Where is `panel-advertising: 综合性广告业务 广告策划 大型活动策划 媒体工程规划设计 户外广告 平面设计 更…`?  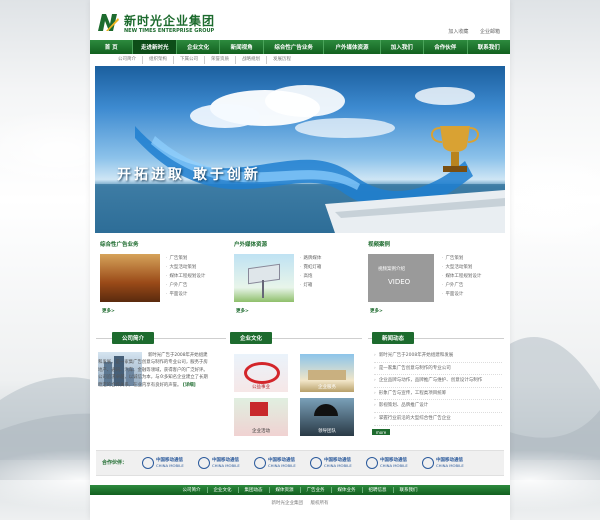 panel-advertising: 综合性广告业务 广告策划 大型活动策划 媒体工程规划设计 户外广告 平面设计 更… is located at coordinates (163, 278).